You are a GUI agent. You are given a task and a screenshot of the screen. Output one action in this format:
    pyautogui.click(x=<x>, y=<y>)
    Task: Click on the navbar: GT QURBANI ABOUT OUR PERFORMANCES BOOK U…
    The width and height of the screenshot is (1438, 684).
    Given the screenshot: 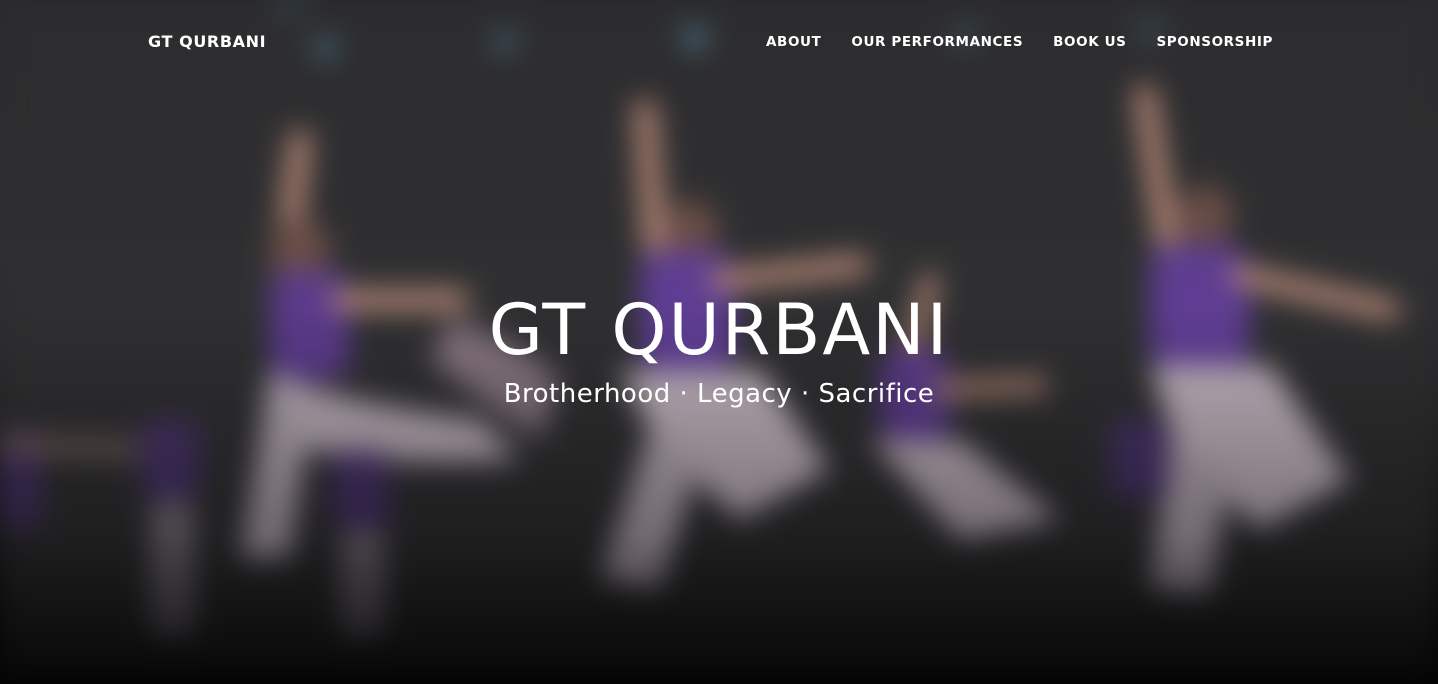 What is the action you would take?
    pyautogui.click(x=719, y=43)
    